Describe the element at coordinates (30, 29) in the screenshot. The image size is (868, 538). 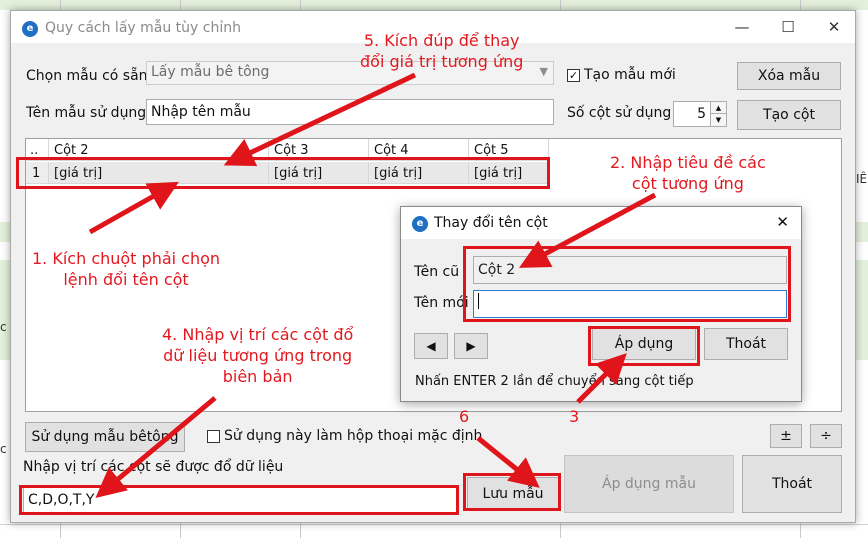
I see `app-icon: e` at that location.